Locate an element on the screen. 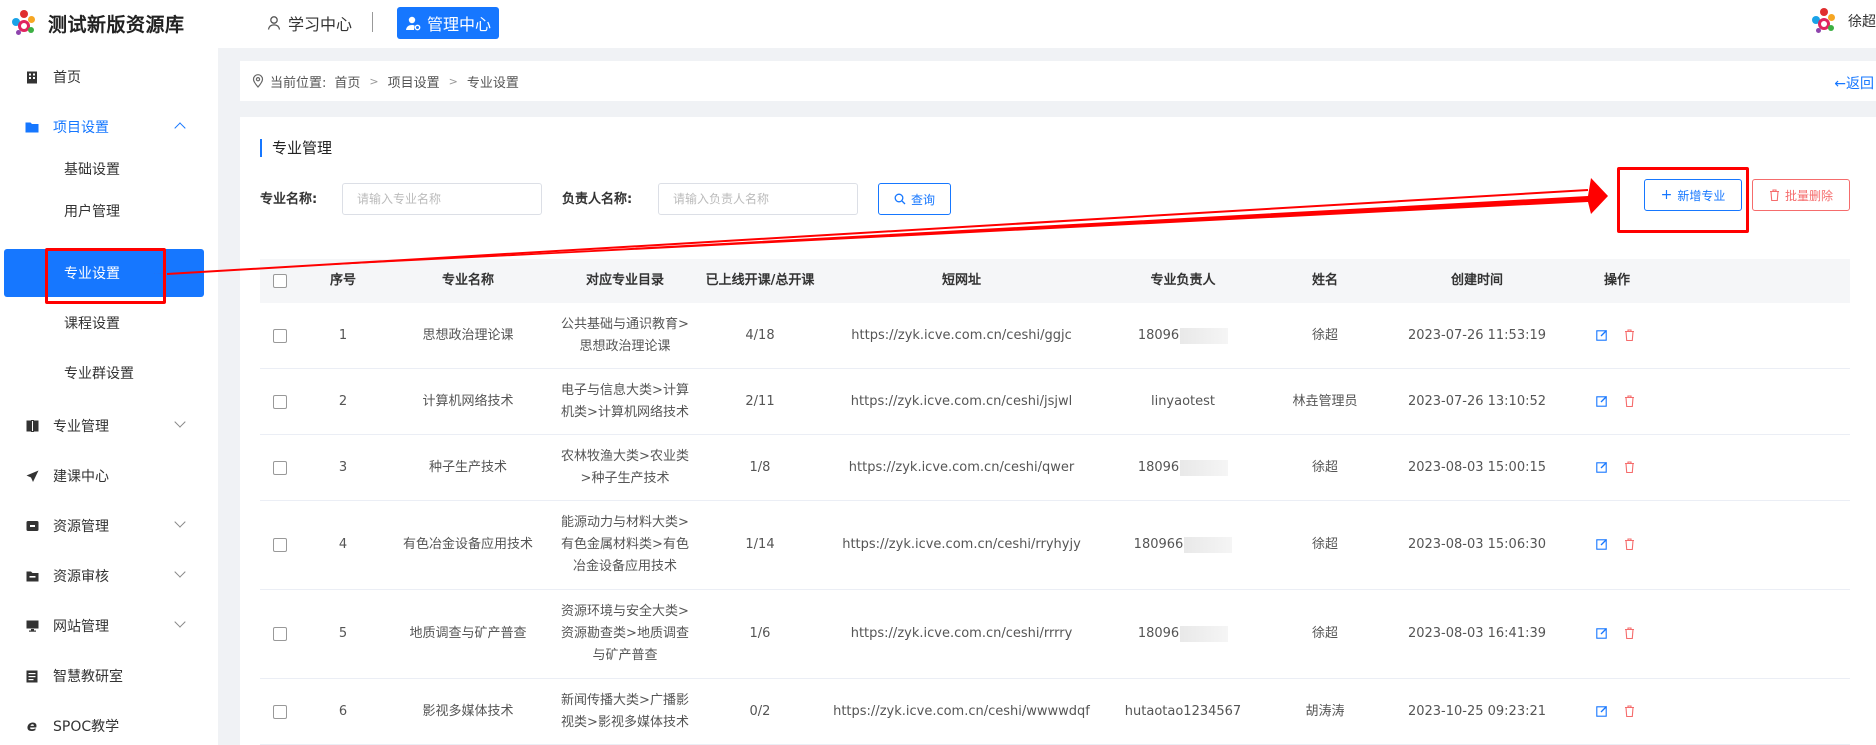  section-title: 专业管理 is located at coordinates (296, 148).